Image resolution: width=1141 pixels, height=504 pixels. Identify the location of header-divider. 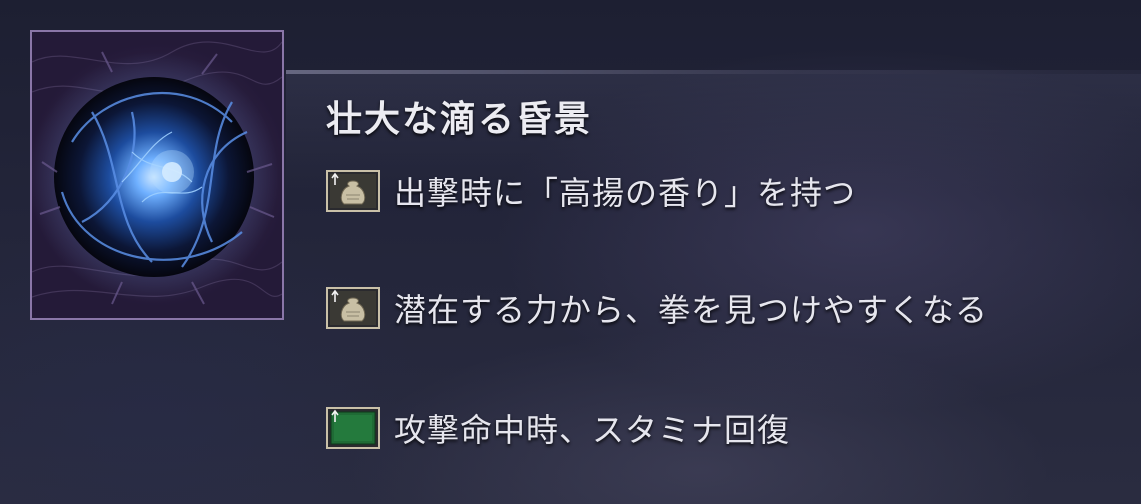
(713, 72).